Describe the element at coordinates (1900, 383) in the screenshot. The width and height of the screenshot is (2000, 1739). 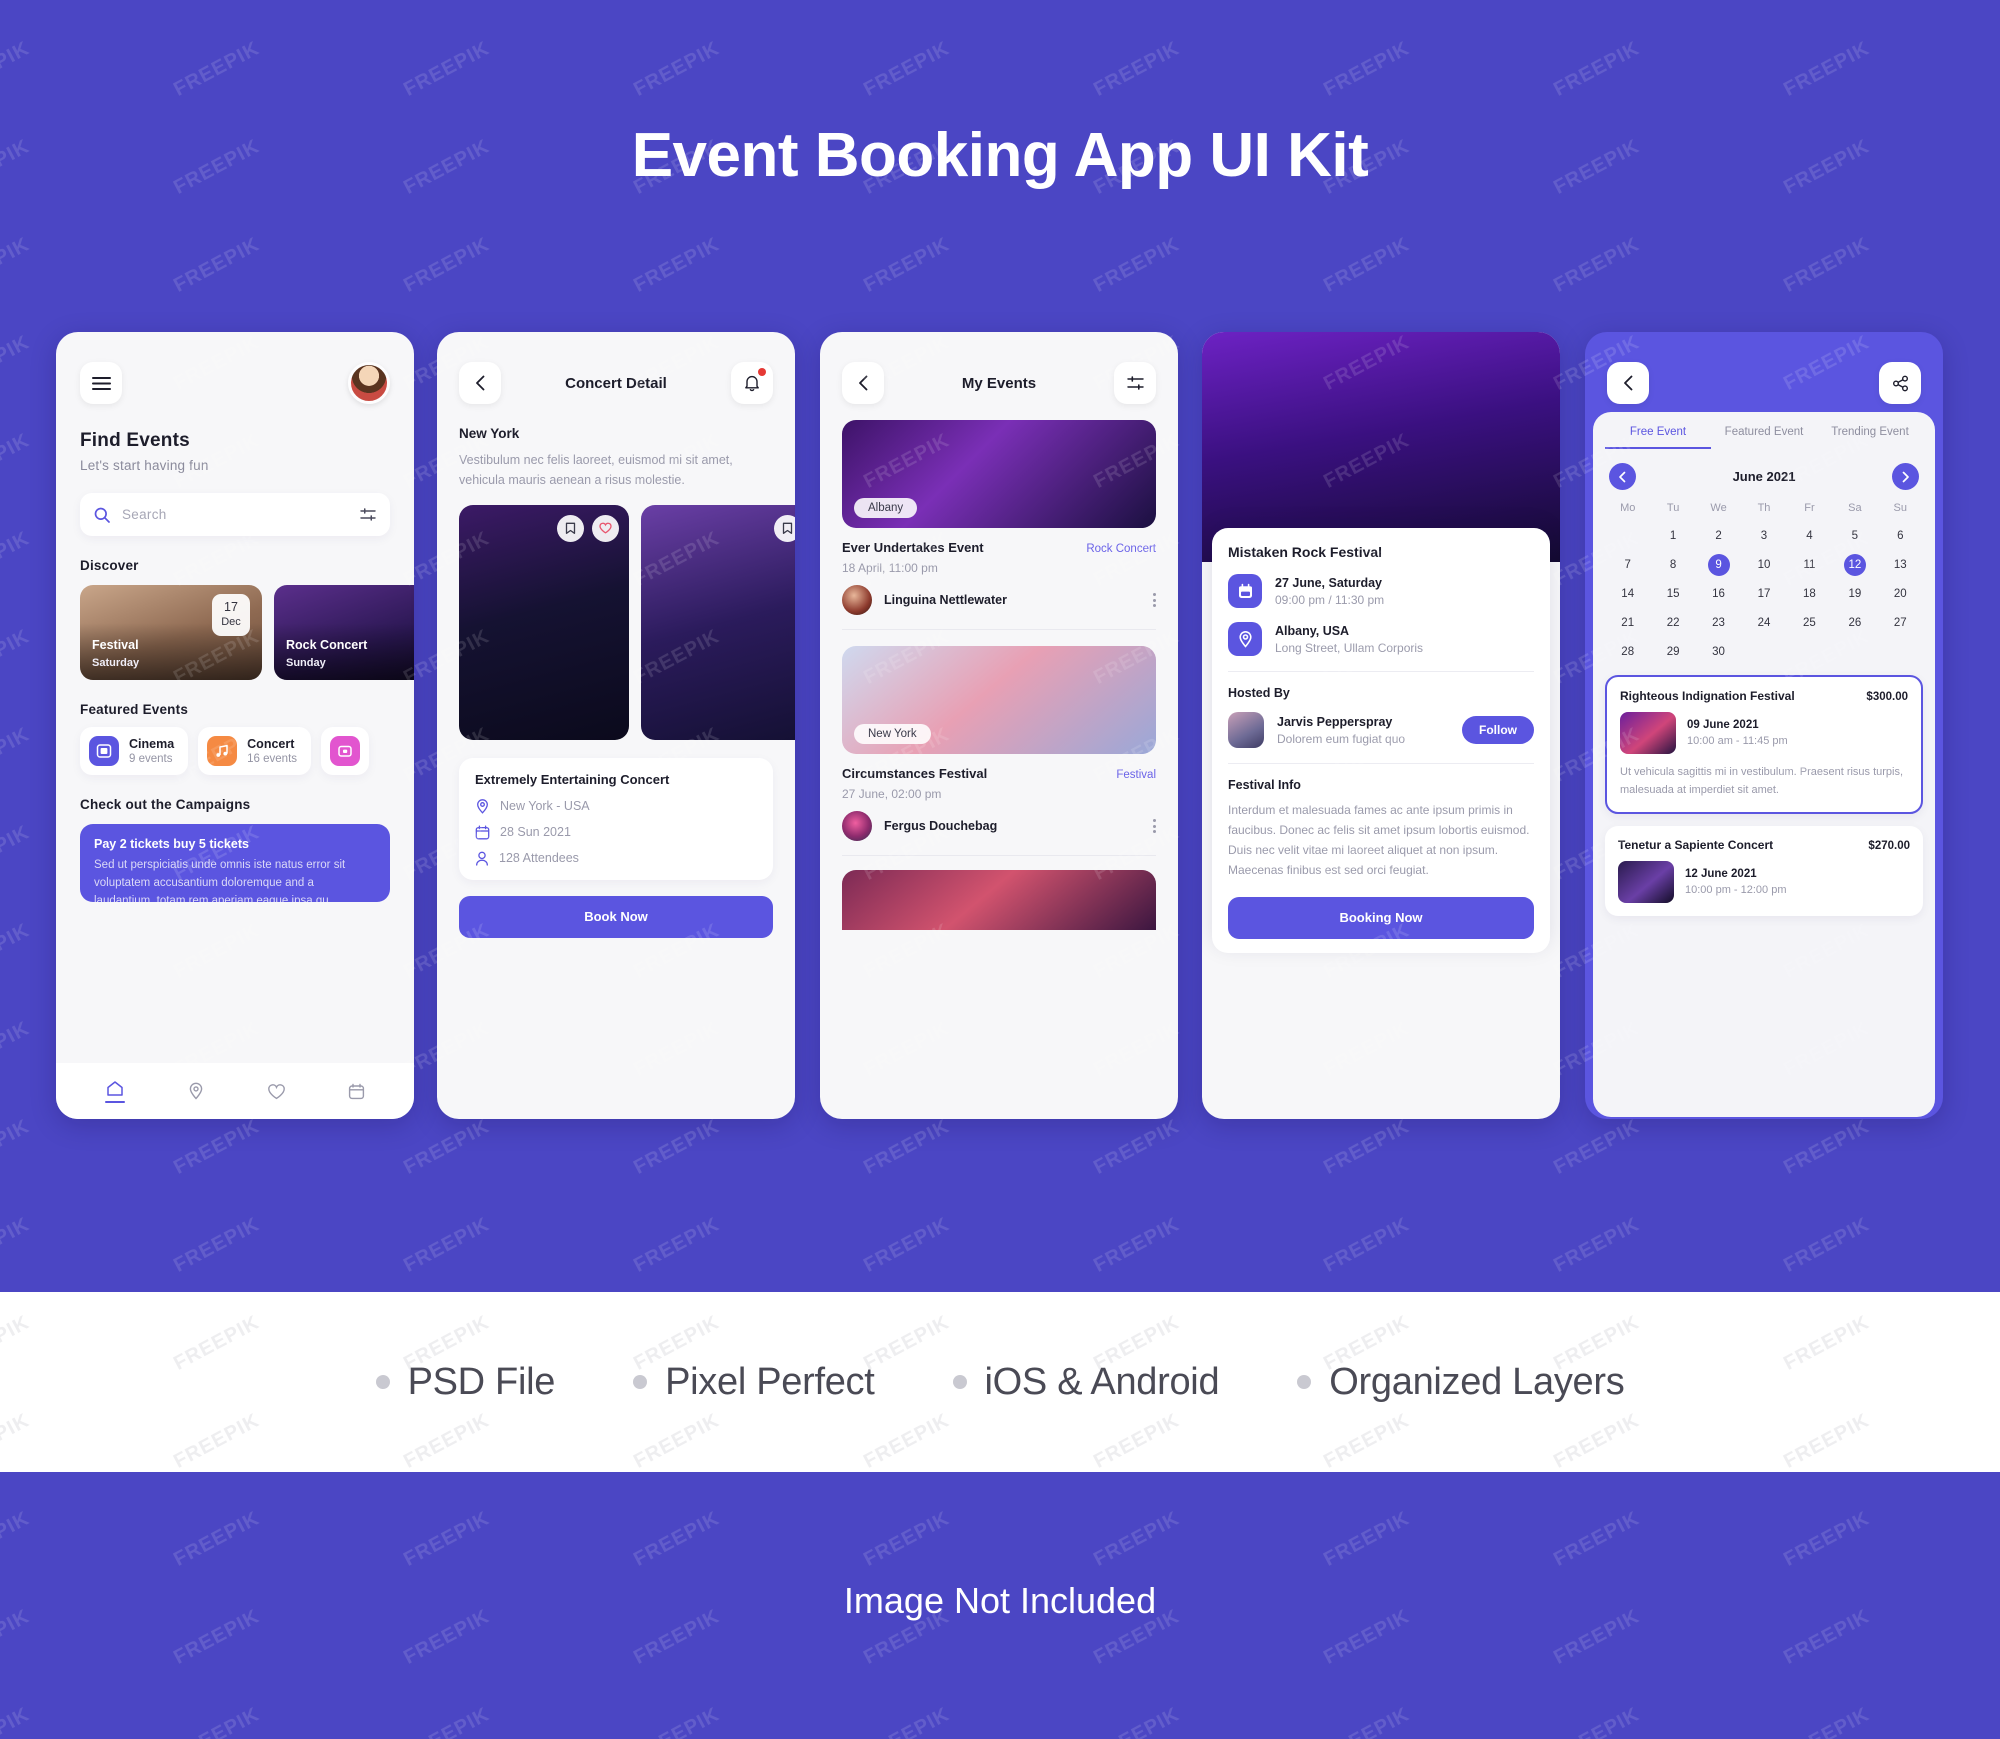
I see `share-icon` at that location.